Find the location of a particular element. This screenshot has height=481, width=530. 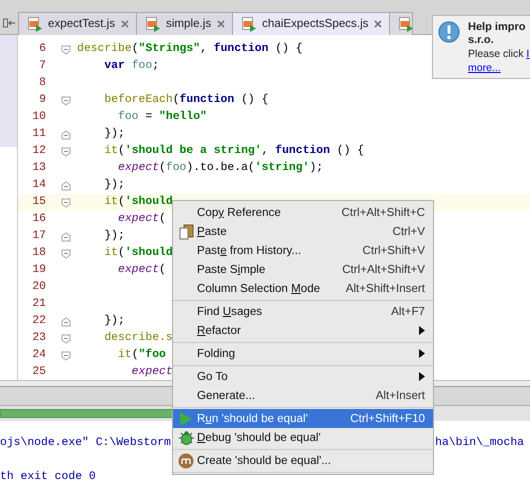

console-line: ojs\node.exe" C:\Webstorm is located at coordinates (85, 443).